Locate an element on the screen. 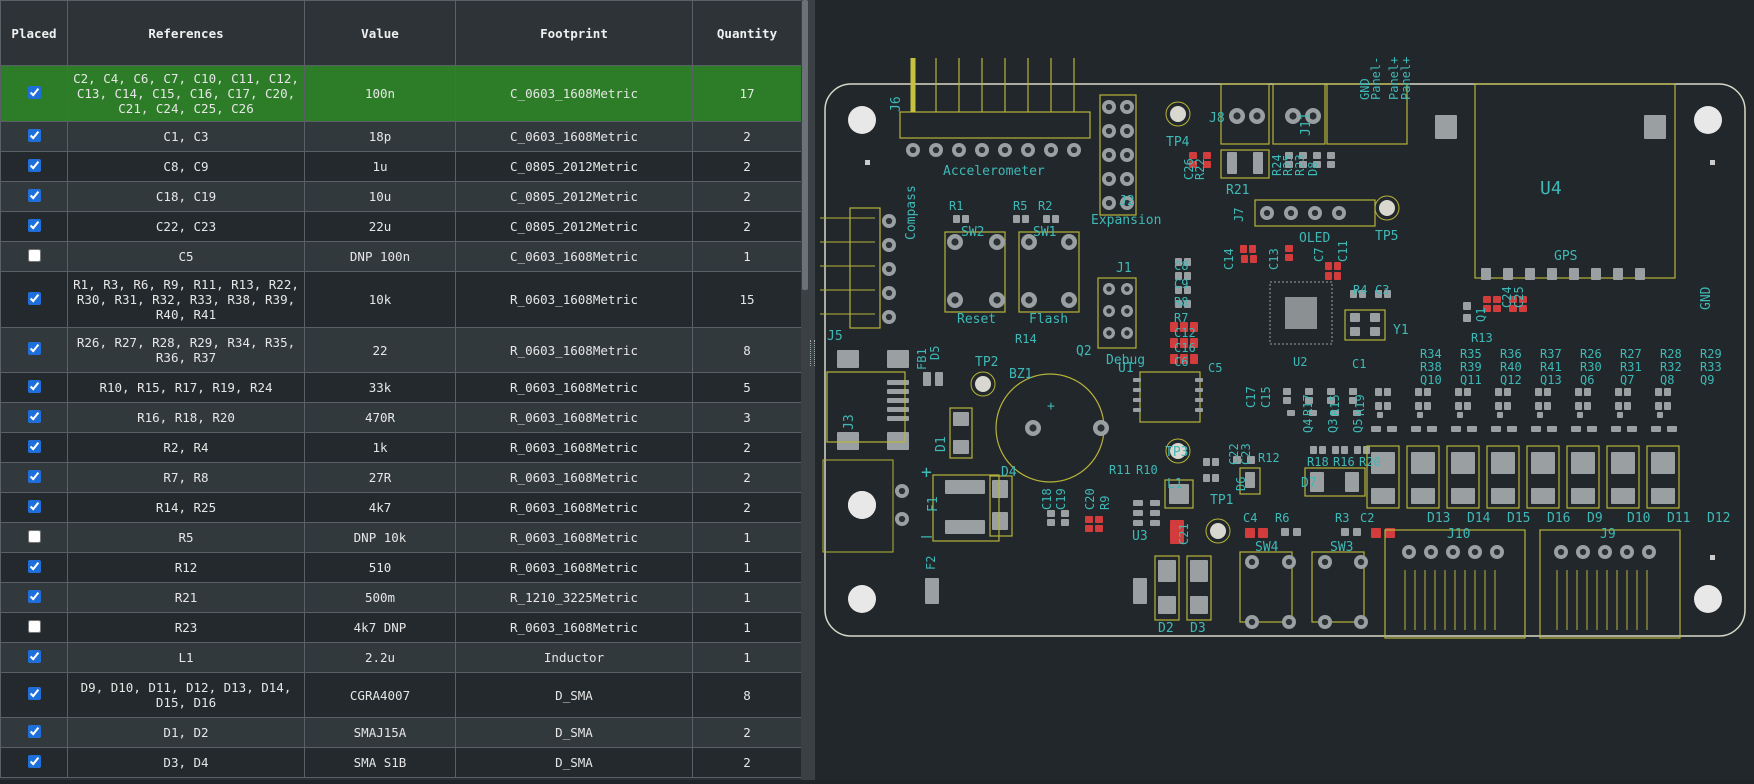 This screenshot has width=1754, height=784. column-header-quantity: Quantity is located at coordinates (746, 33).